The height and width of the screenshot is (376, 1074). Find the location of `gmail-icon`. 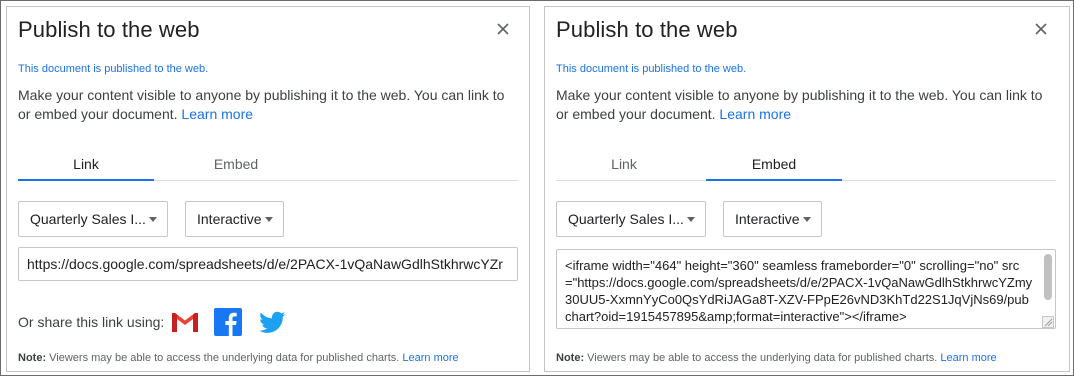

gmail-icon is located at coordinates (185, 322).